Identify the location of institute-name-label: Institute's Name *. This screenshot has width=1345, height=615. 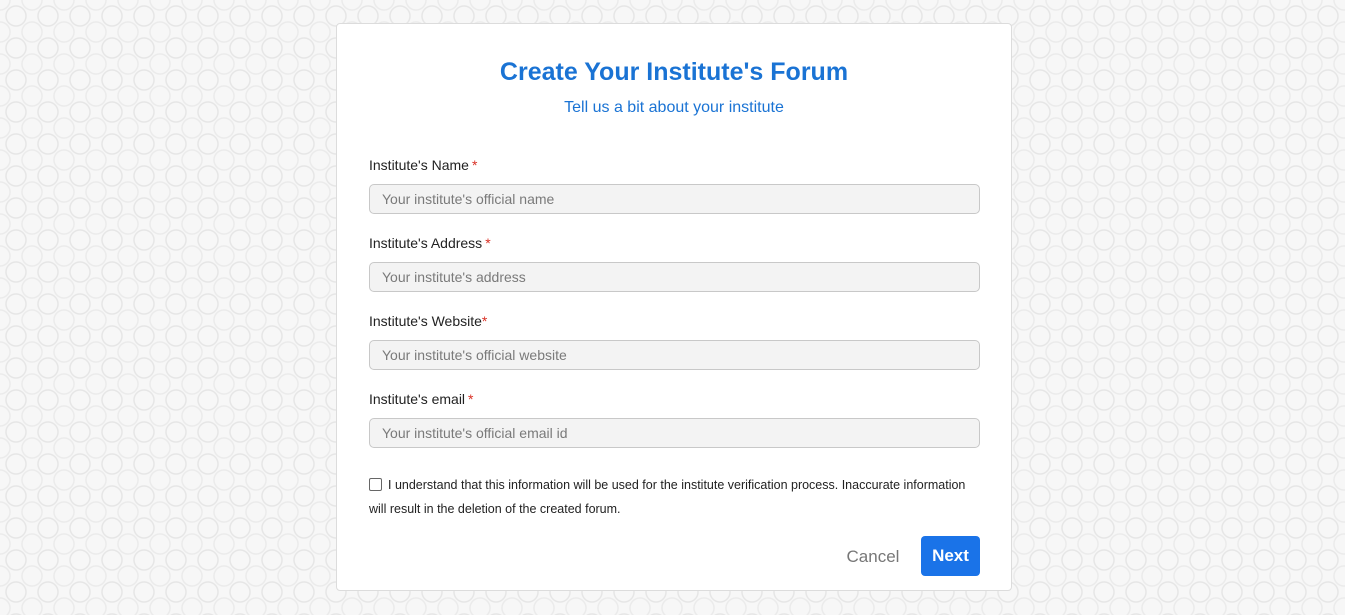
(423, 165).